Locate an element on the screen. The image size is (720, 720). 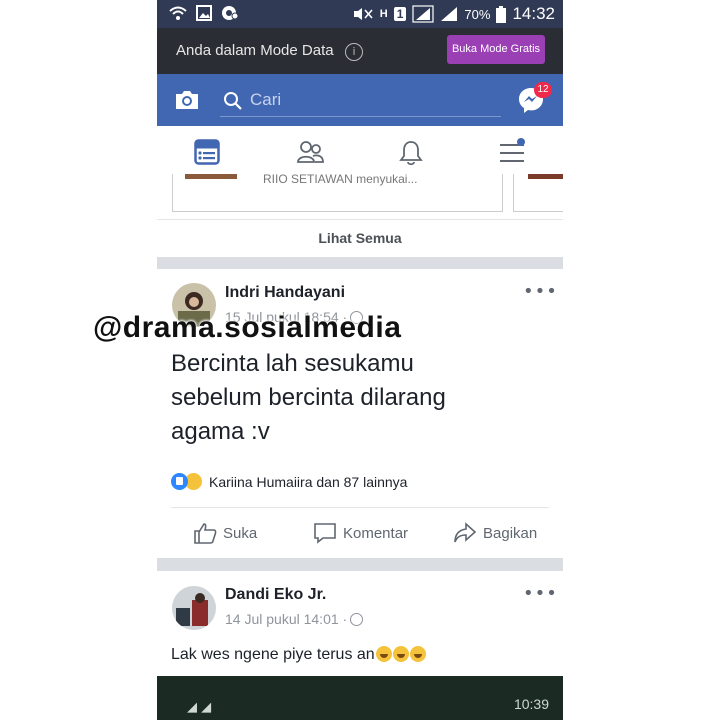
post-time-text: 14 Jul pukul 14:01 · is located at coordinates (286, 619).